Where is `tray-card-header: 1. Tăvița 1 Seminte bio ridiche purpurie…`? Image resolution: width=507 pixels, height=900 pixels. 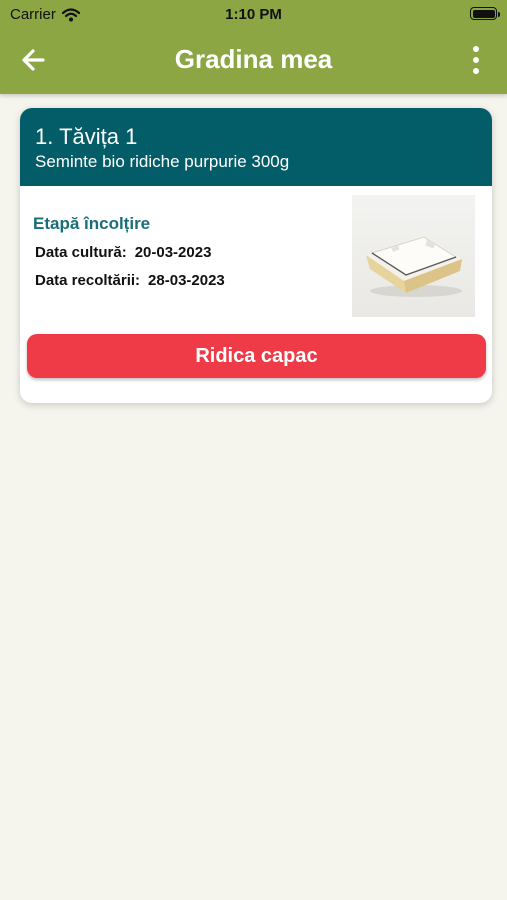
tray-card-header: 1. Tăvița 1 Seminte bio ridiche purpurie… is located at coordinates (256, 147).